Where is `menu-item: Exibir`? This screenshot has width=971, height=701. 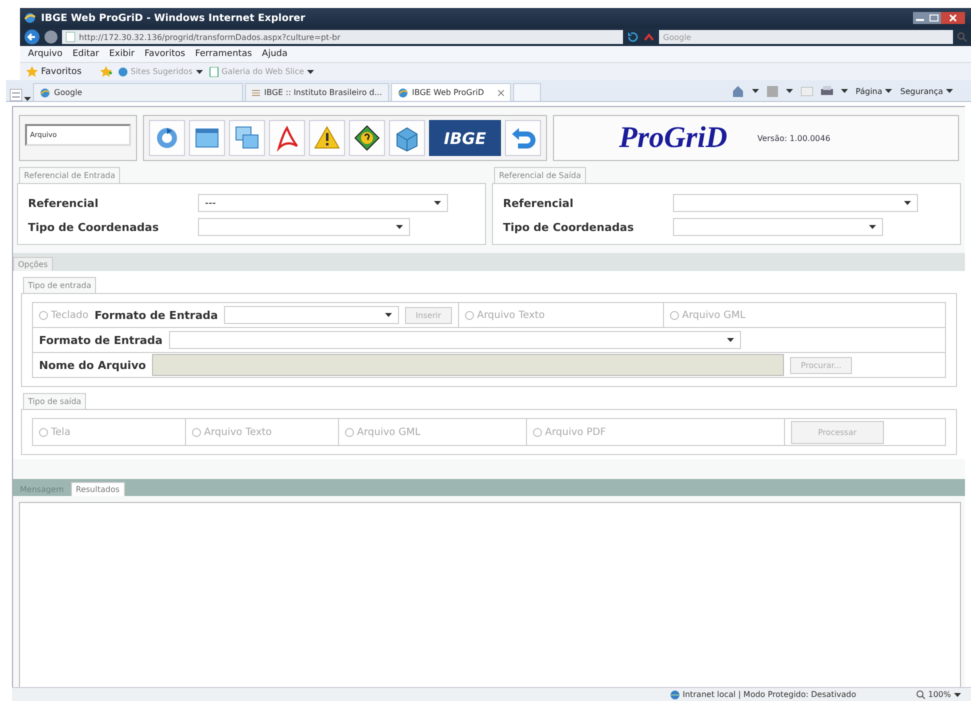
menu-item: Exibir is located at coordinates (122, 54).